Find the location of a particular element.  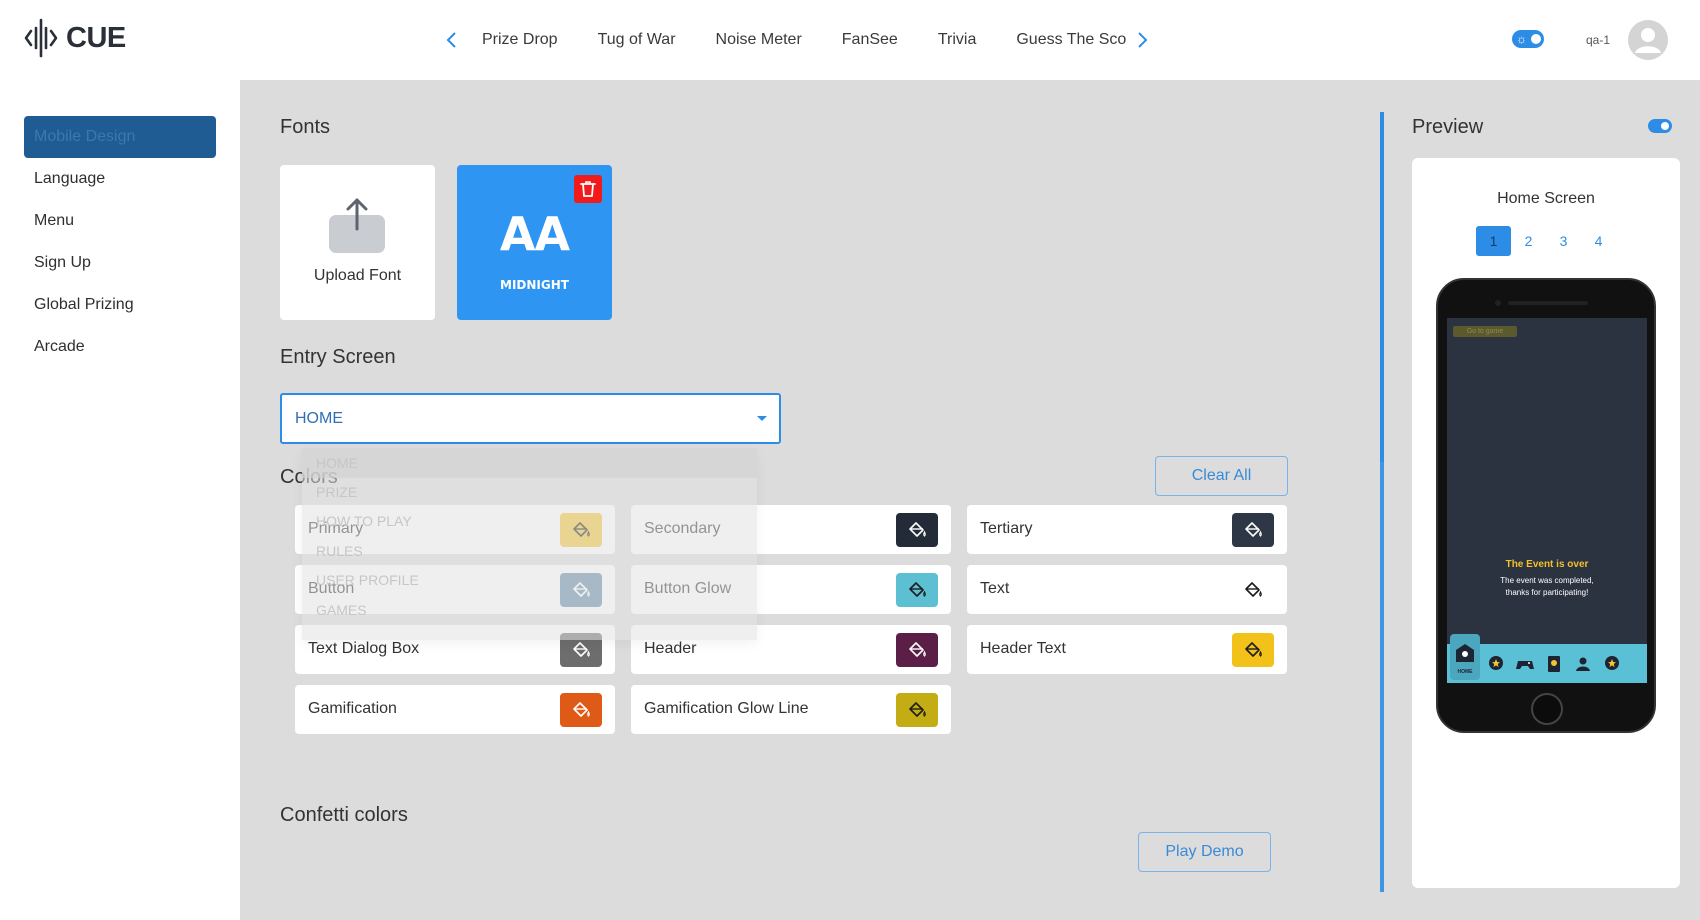

color-label: Gamification Glow Line is located at coordinates (726, 708).